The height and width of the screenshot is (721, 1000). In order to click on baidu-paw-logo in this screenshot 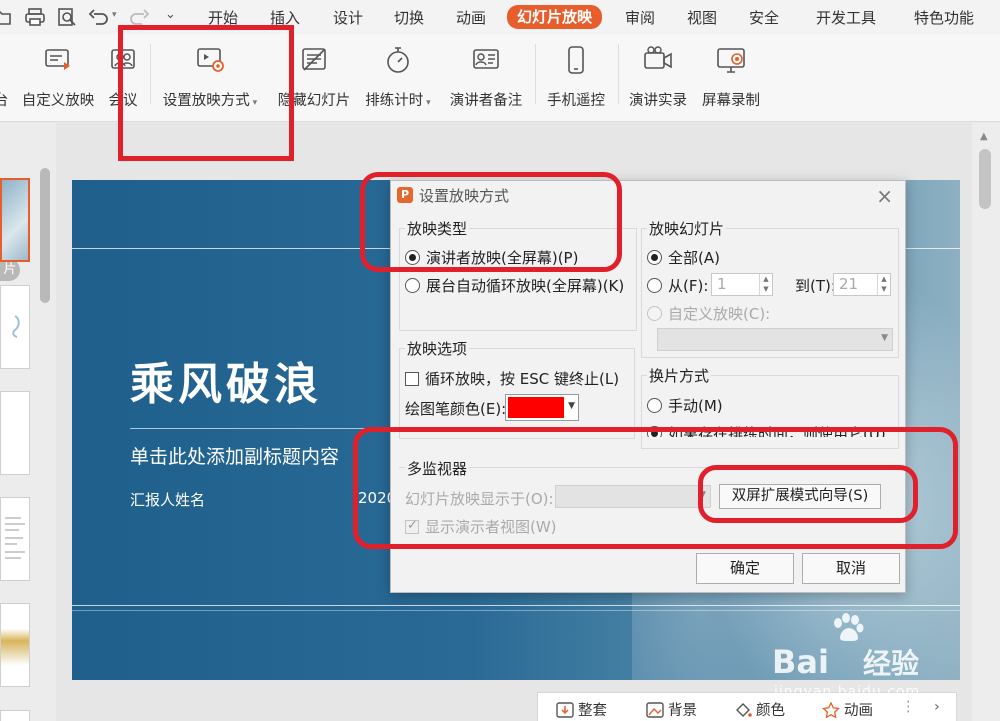, I will do `click(849, 627)`.